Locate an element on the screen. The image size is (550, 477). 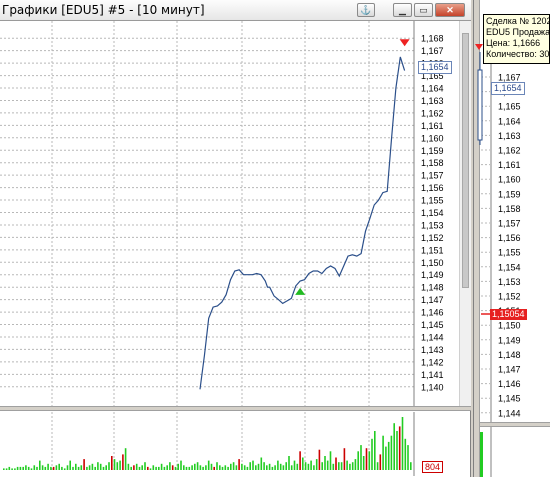
scrollbar-thumb is located at coordinates (465, 160).